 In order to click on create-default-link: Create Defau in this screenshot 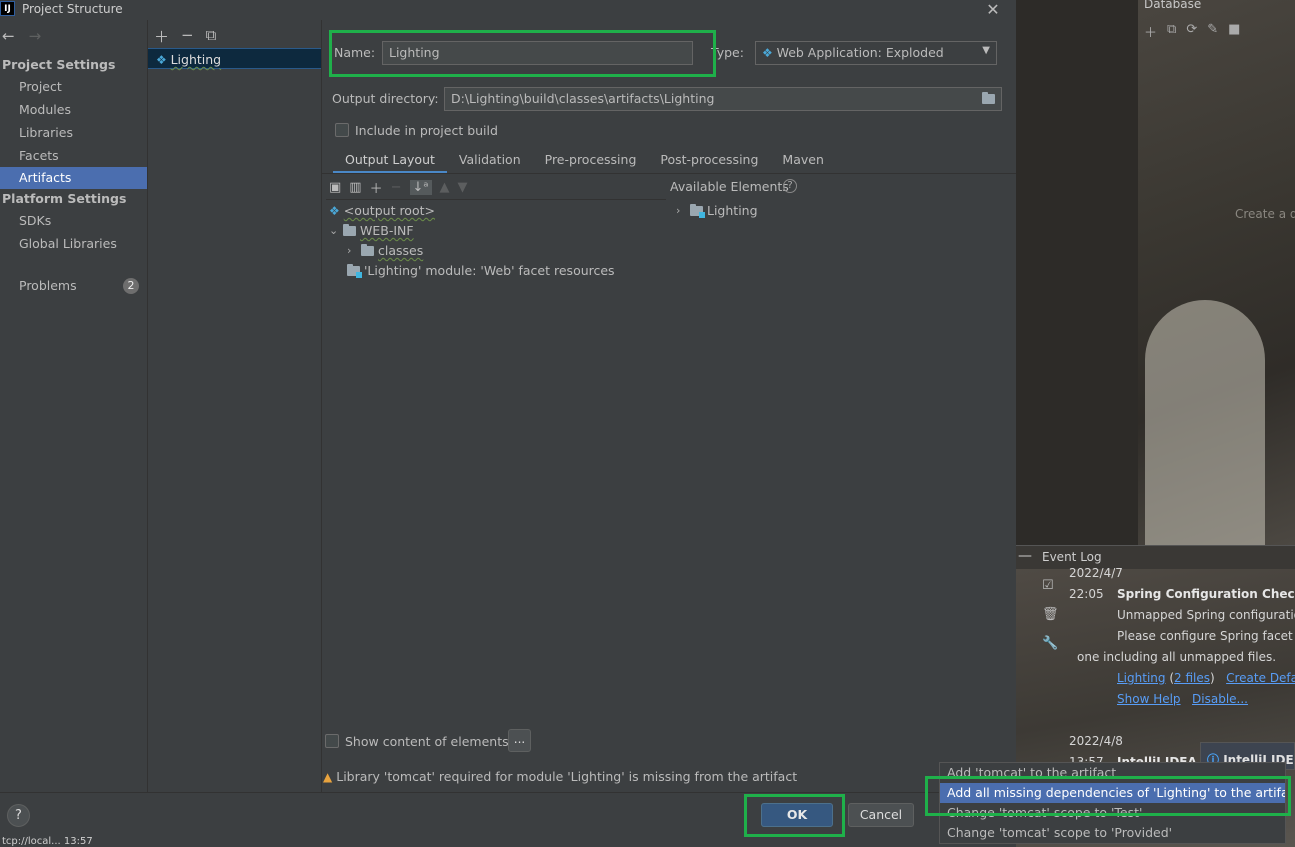, I will do `click(1260, 678)`.